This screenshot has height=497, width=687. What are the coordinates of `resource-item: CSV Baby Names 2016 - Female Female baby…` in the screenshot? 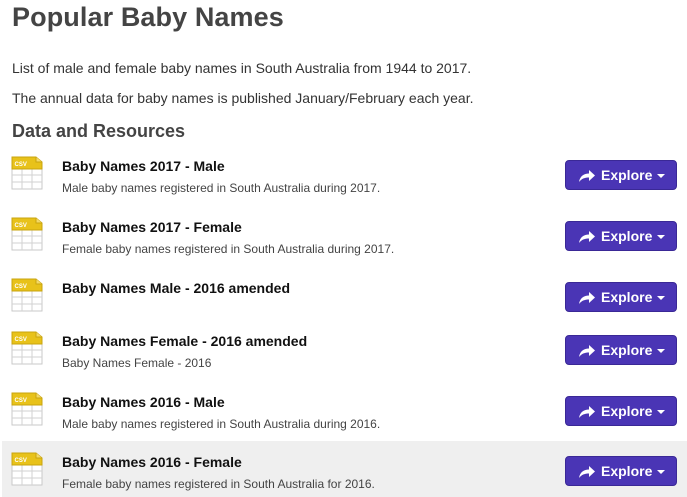 It's located at (344, 469).